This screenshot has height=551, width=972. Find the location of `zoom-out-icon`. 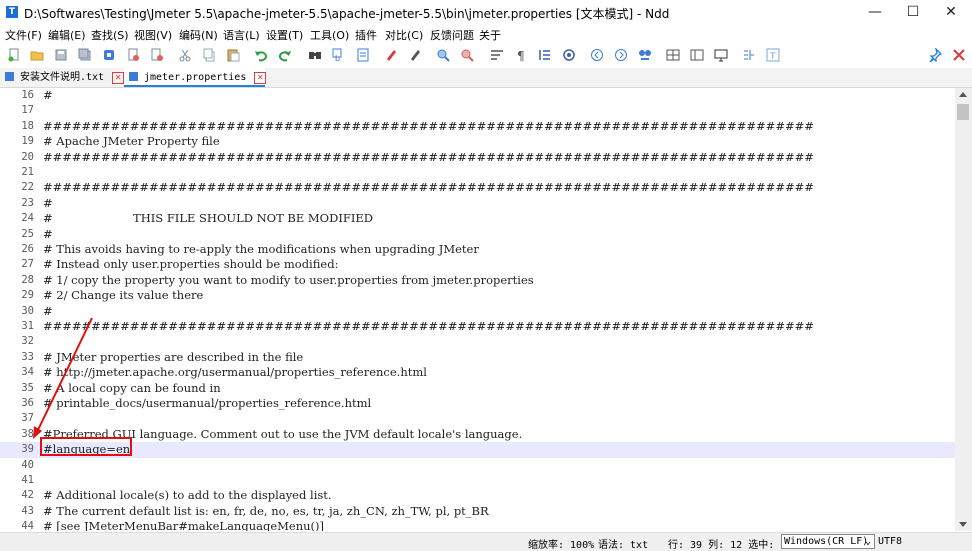

zoom-out-icon is located at coordinates (467, 55).